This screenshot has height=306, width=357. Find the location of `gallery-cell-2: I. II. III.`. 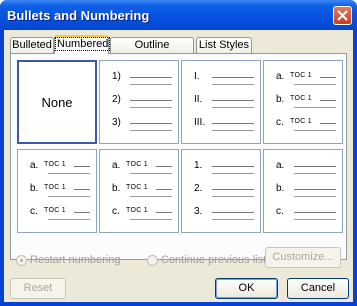

gallery-cell-2: I. II. III. is located at coordinates (221, 102).